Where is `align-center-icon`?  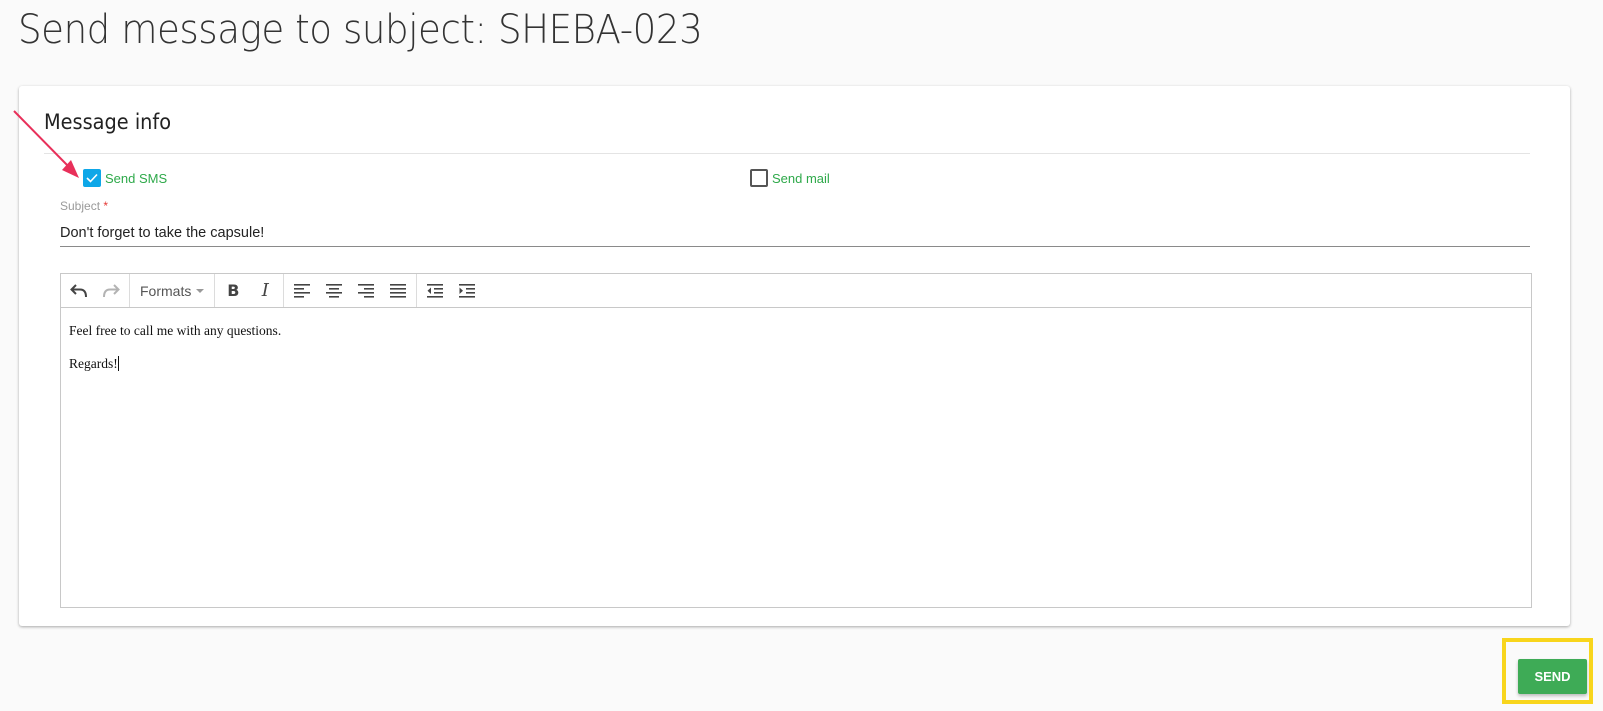
align-center-icon is located at coordinates (334, 291).